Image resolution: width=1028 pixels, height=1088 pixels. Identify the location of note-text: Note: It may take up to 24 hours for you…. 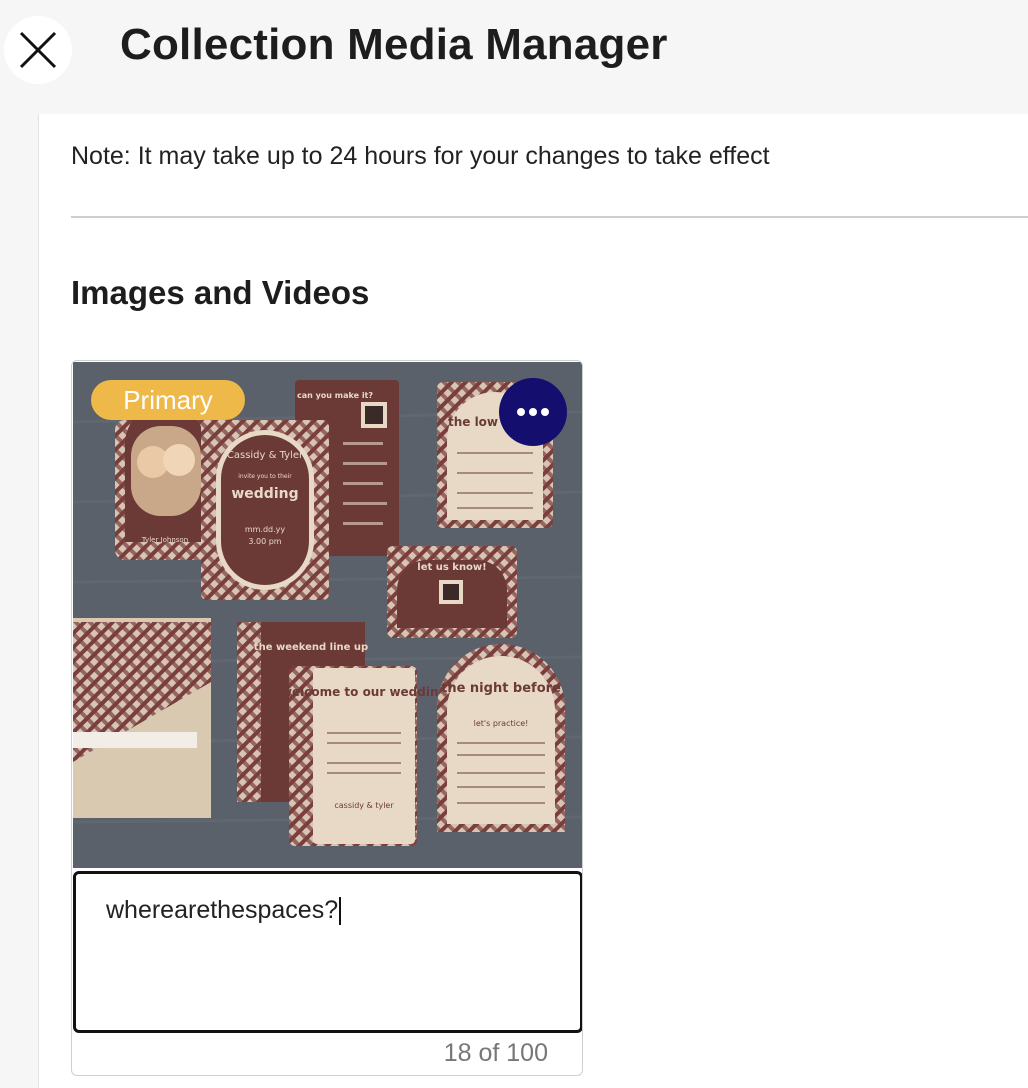
(420, 156).